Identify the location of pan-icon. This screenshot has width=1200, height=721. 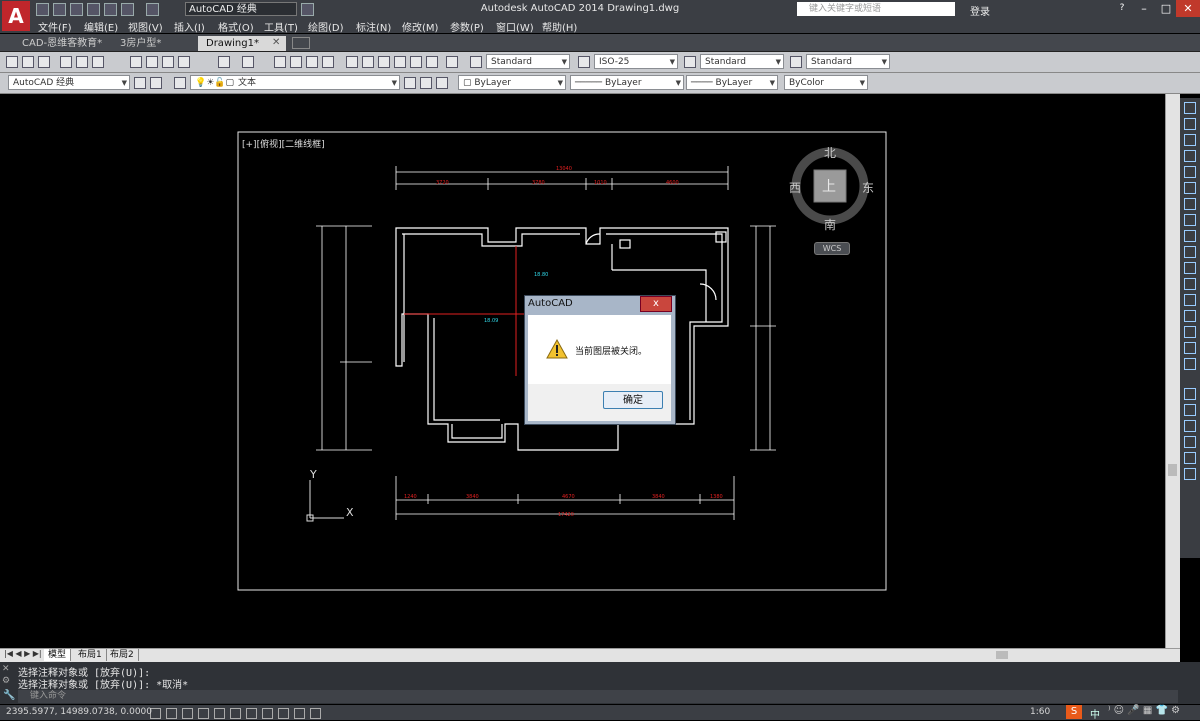
(280, 62).